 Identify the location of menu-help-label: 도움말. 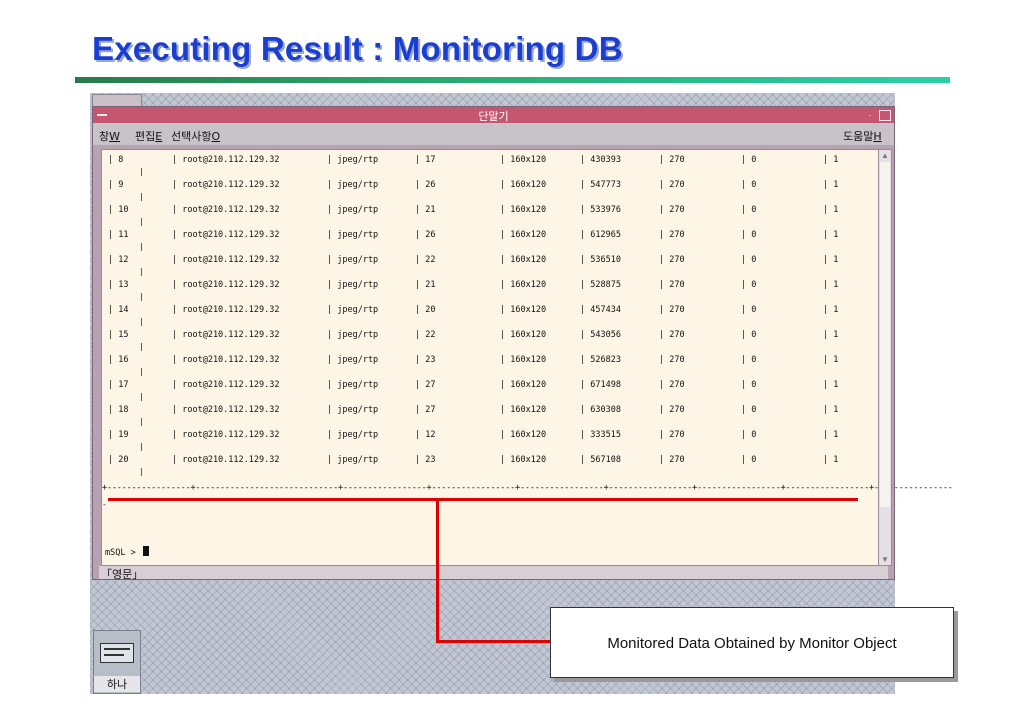
(858, 136).